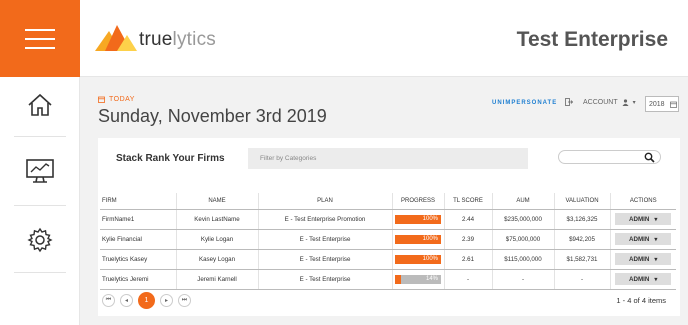 The height and width of the screenshot is (325, 688). What do you see at coordinates (418, 201) in the screenshot?
I see `column-header: PROGRESS` at bounding box center [418, 201].